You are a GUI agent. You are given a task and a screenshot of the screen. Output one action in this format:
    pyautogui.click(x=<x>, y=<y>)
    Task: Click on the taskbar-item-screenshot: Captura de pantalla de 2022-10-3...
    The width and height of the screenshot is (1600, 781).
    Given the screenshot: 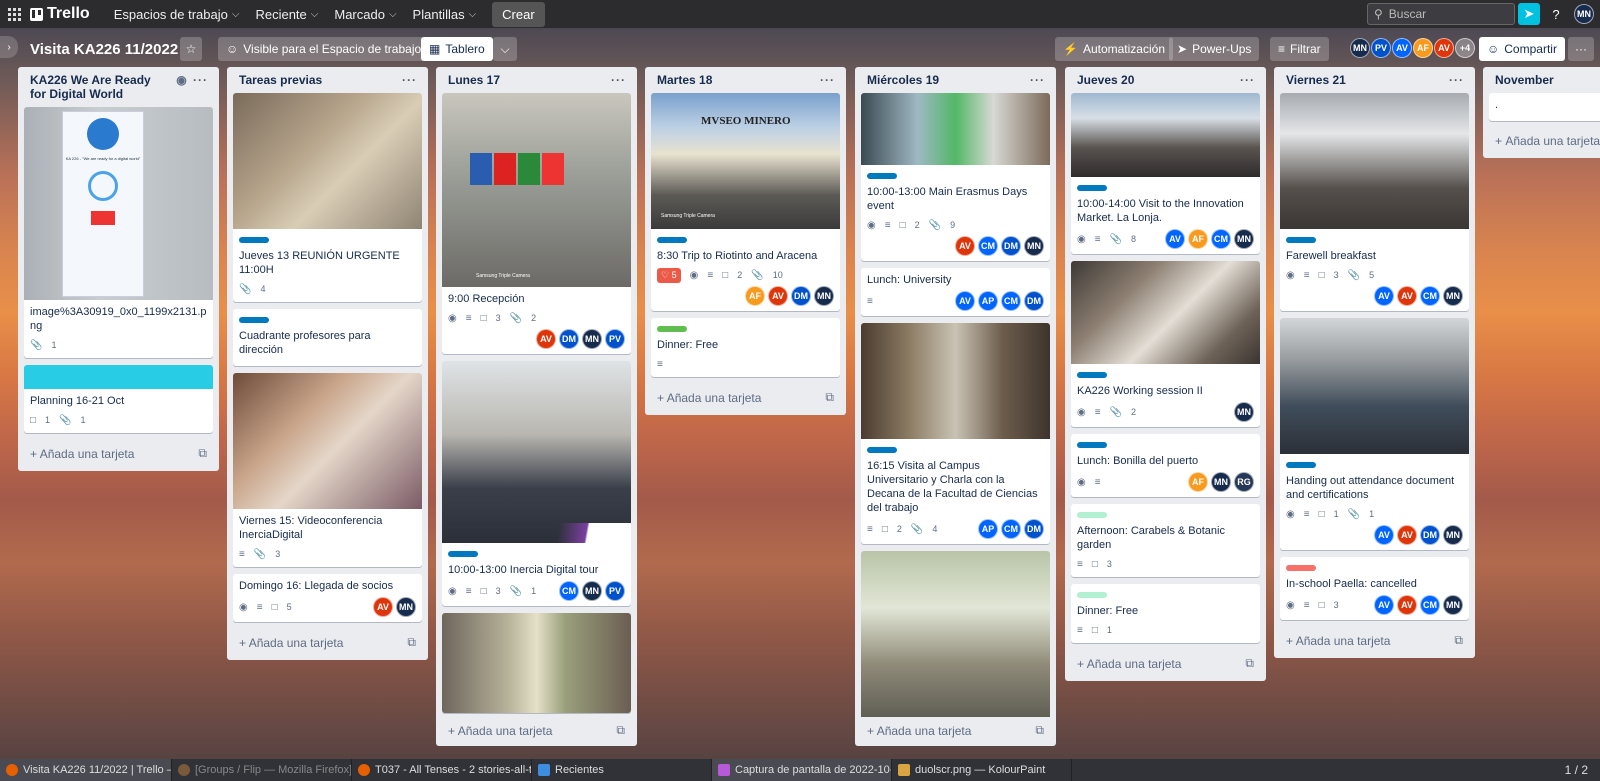 What is the action you would take?
    pyautogui.click(x=802, y=770)
    